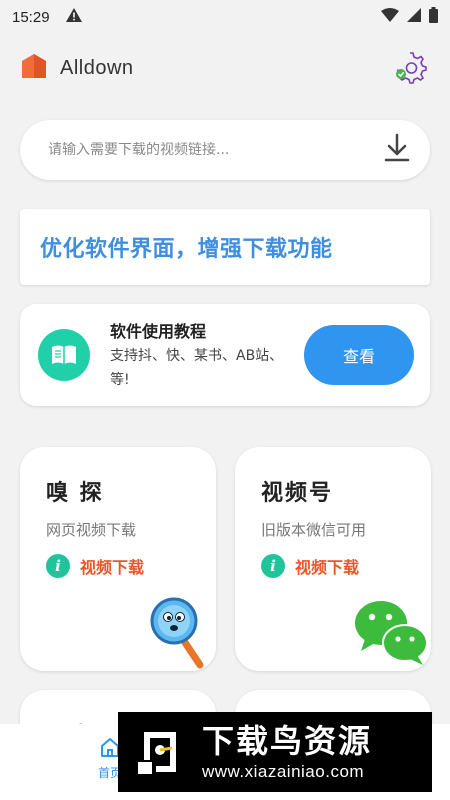  Describe the element at coordinates (392, 634) in the screenshot. I see `wechat-icon` at that location.